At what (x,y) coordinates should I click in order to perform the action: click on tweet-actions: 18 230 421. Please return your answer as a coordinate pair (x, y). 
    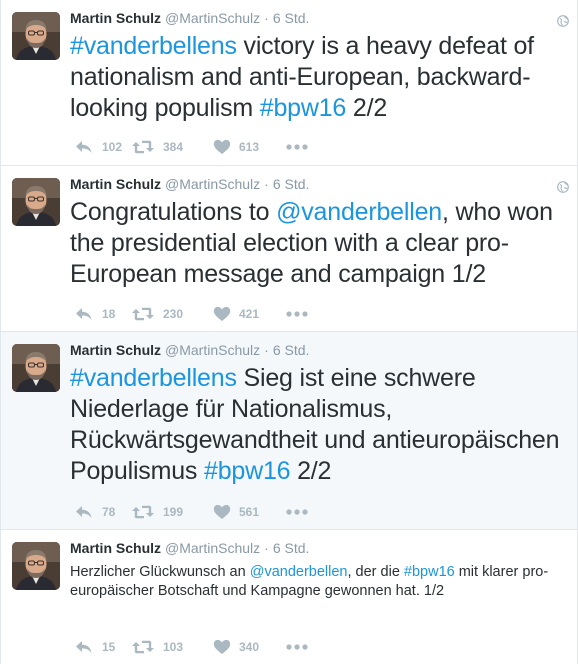
    Looking at the image, I should click on (191, 314).